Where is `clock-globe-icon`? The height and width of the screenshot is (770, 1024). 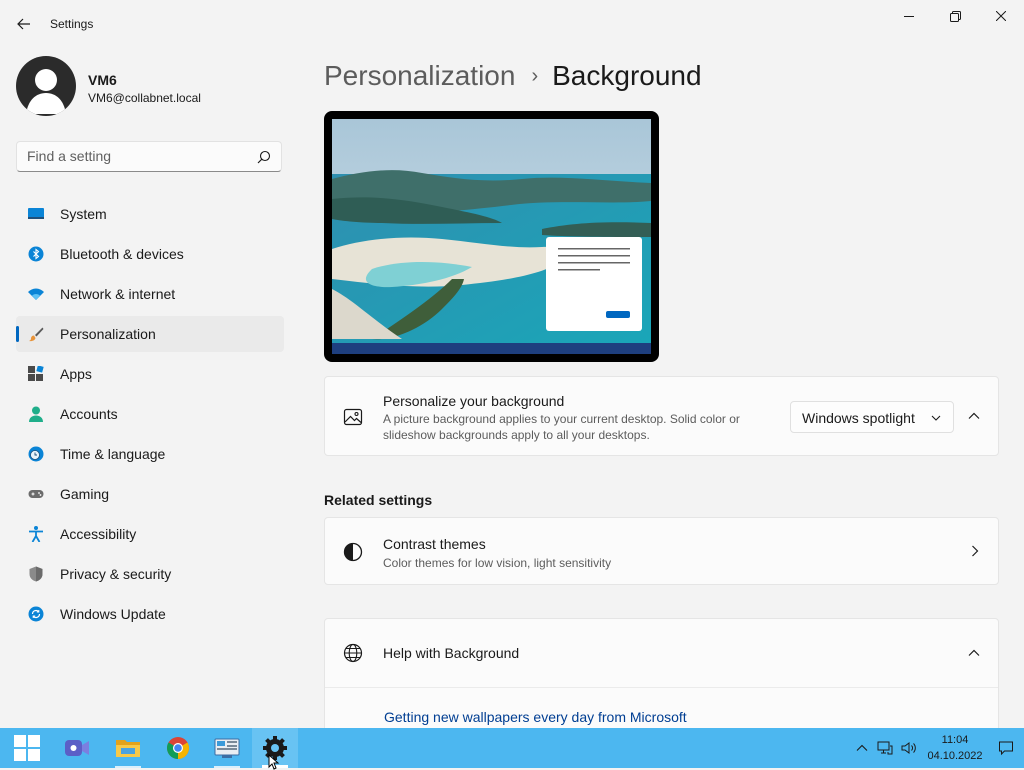
clock-globe-icon is located at coordinates (36, 454).